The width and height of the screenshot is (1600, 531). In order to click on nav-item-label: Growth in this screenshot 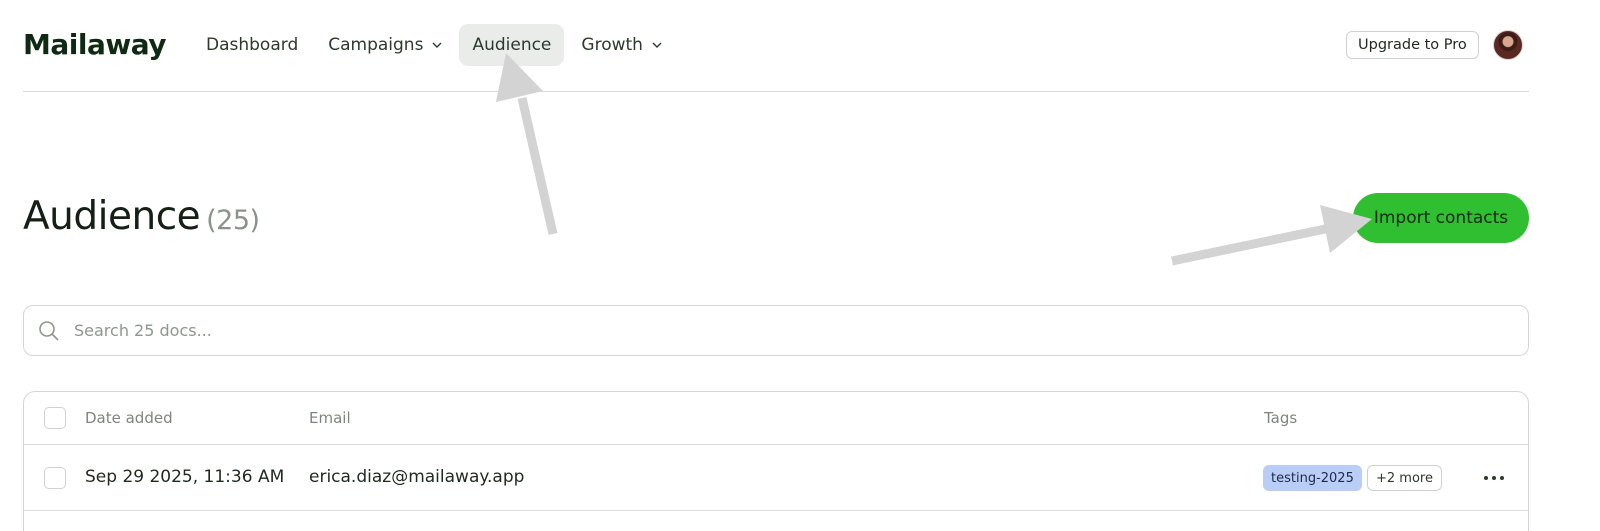, I will do `click(612, 45)`.